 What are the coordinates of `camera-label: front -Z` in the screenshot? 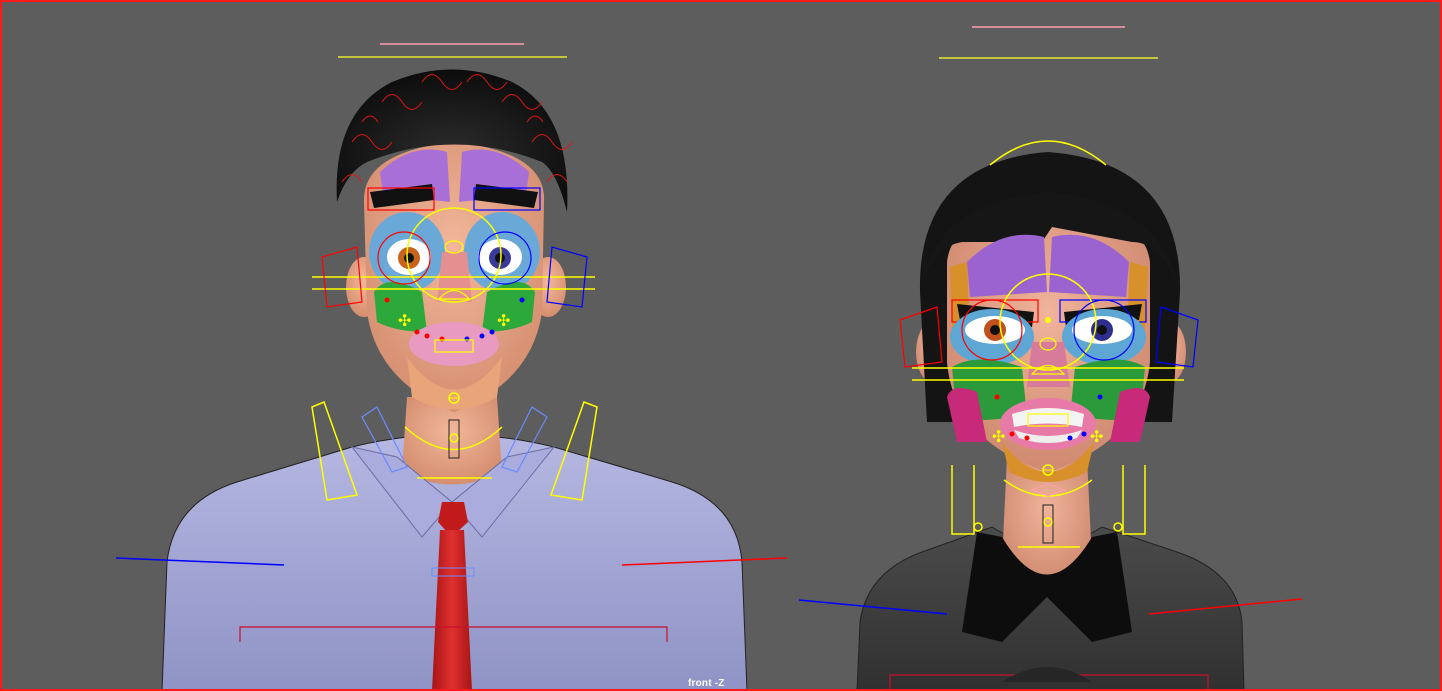 It's located at (706, 683).